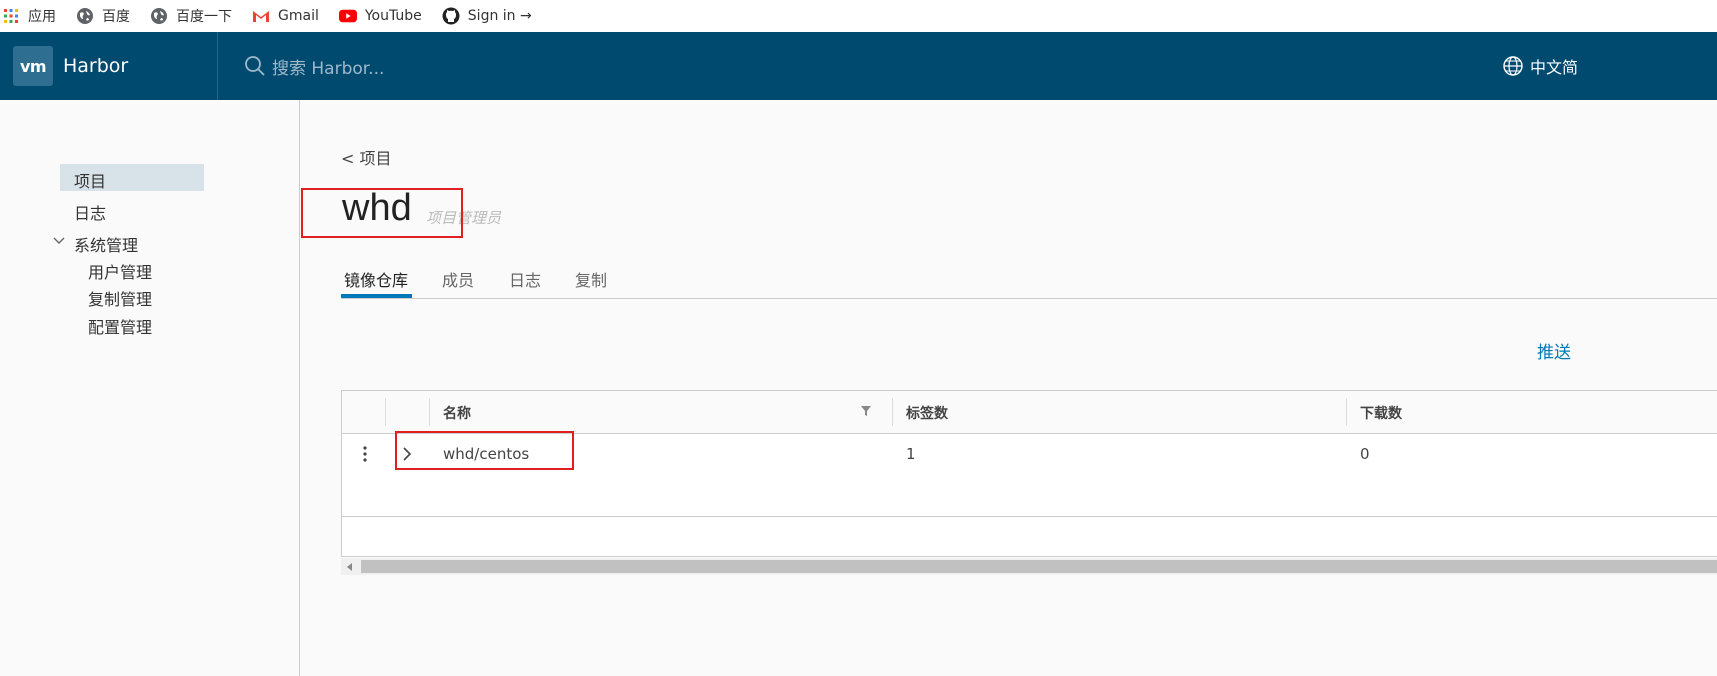  I want to click on tab-replication: 复制, so click(591, 279).